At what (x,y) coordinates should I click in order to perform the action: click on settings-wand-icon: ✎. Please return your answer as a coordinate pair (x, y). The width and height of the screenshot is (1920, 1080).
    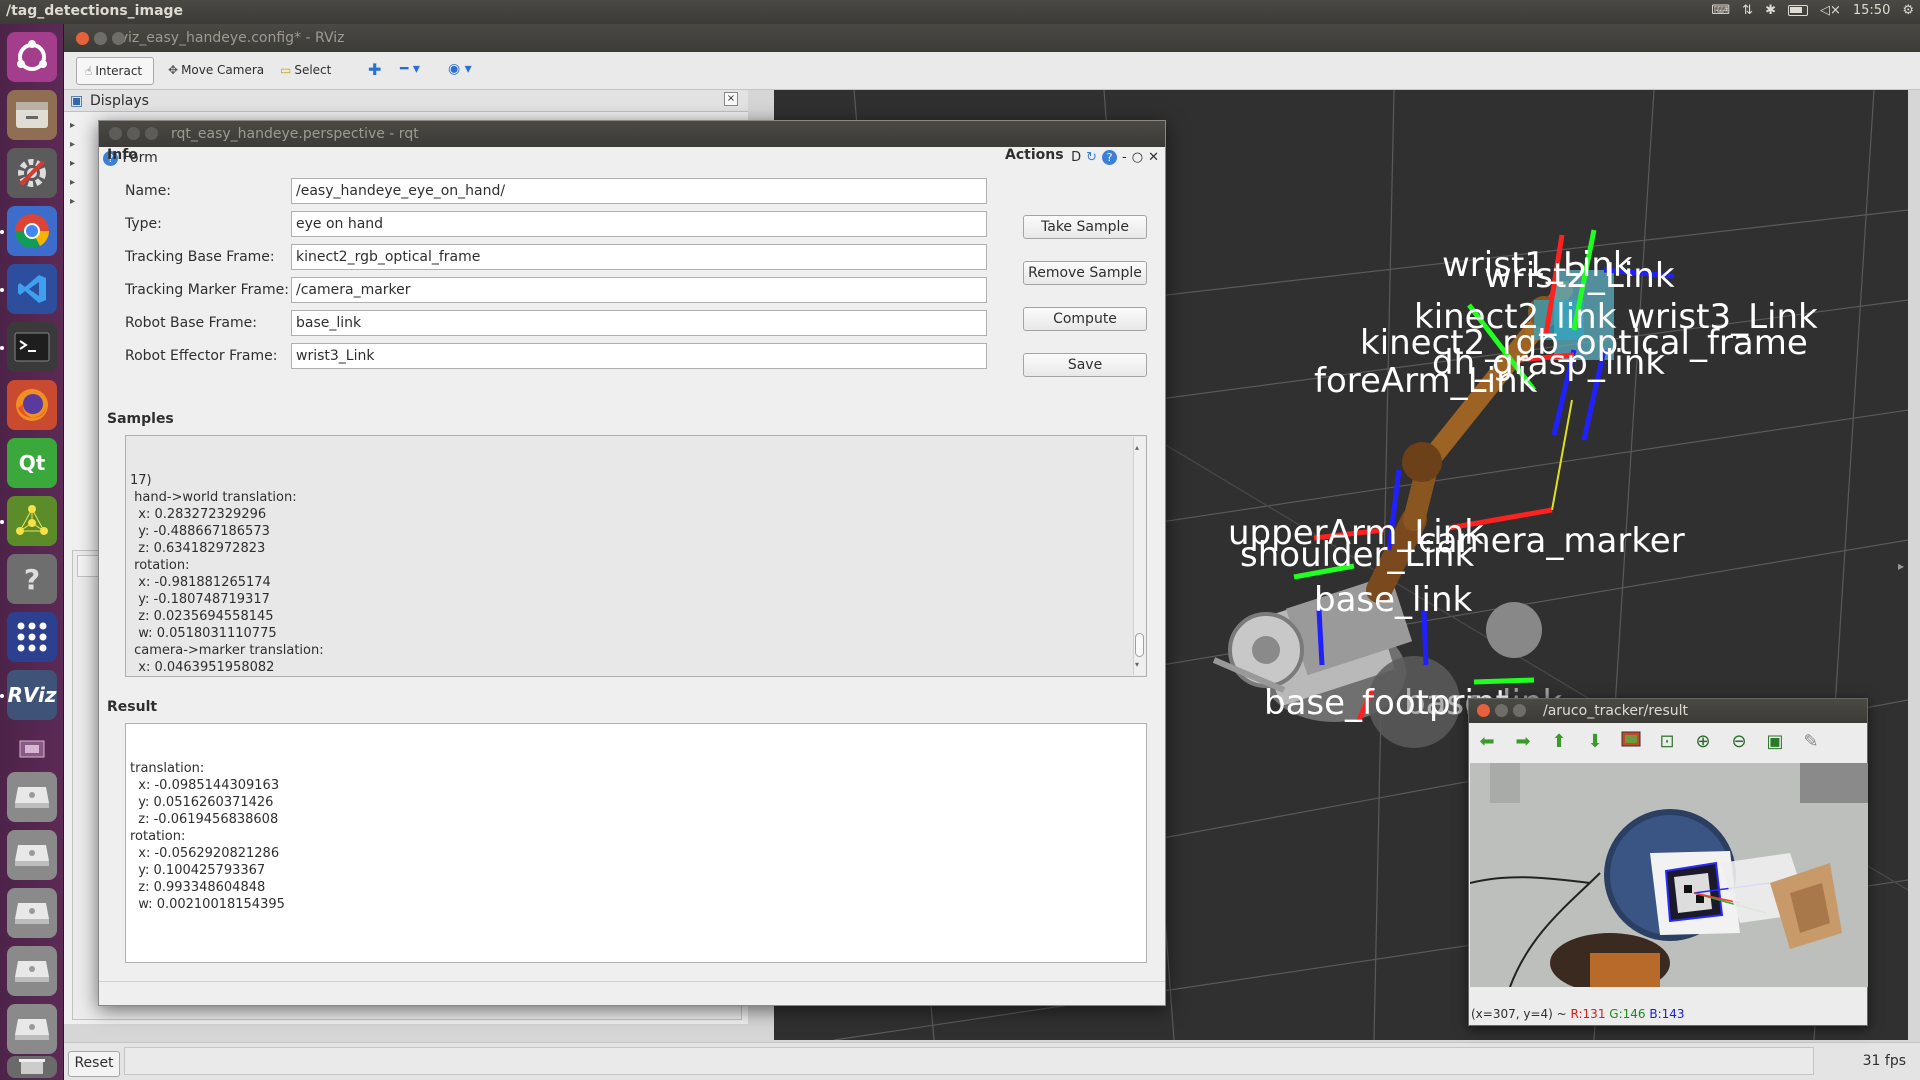
    Looking at the image, I should click on (1811, 742).